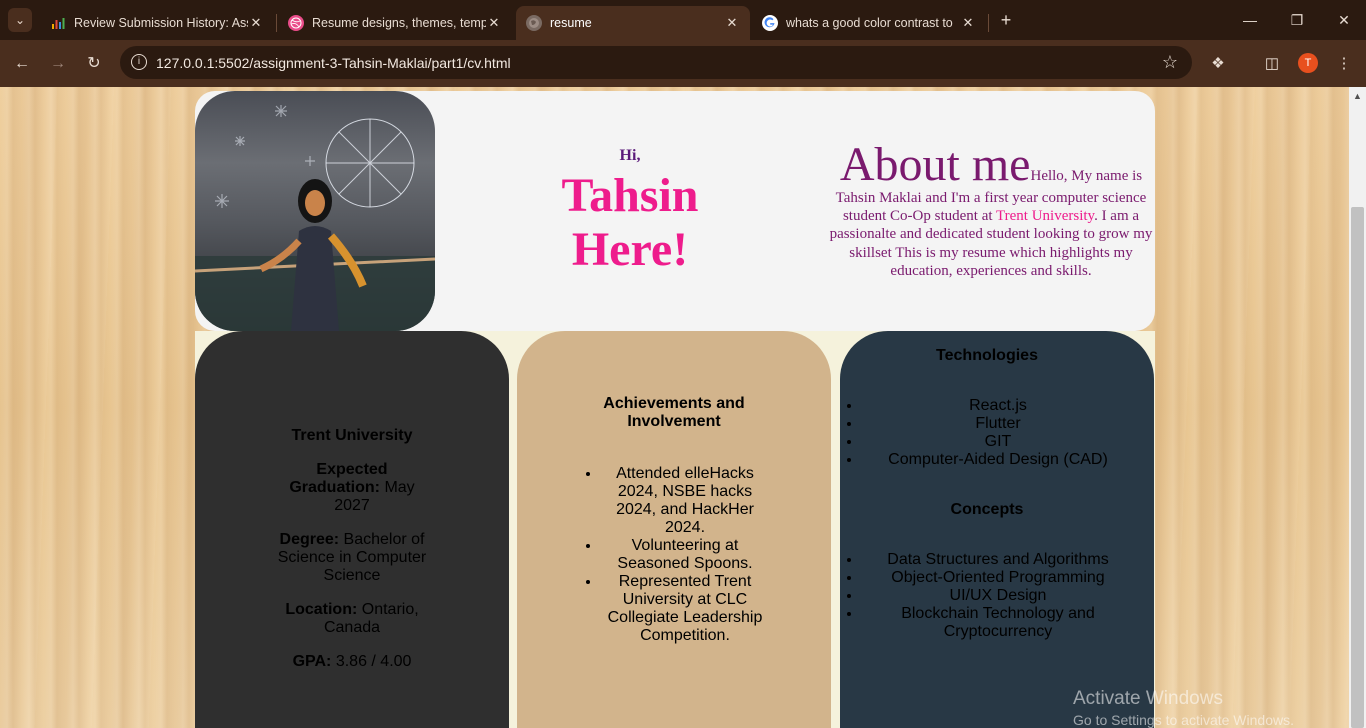  What do you see at coordinates (1170, 62) in the screenshot?
I see `bookmark-star-icon: ☆` at bounding box center [1170, 62].